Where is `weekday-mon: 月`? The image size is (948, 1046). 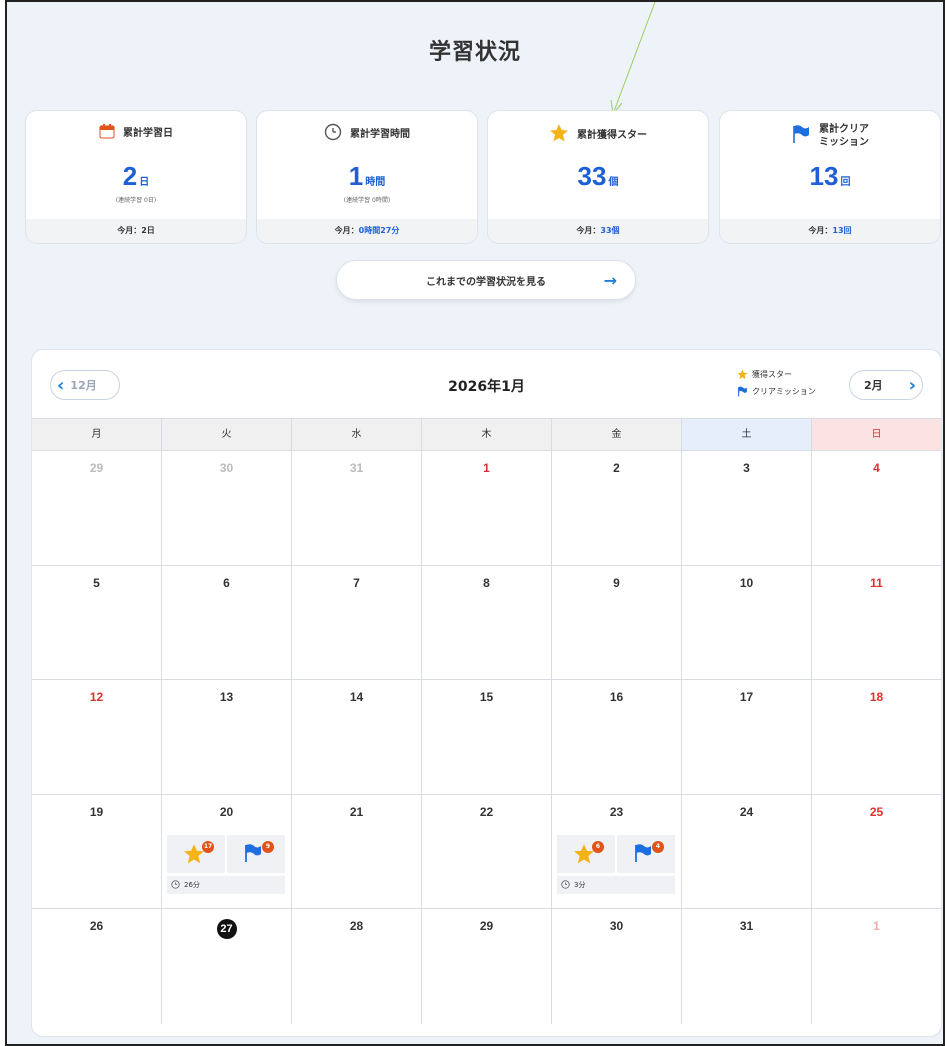 weekday-mon: 月 is located at coordinates (97, 434).